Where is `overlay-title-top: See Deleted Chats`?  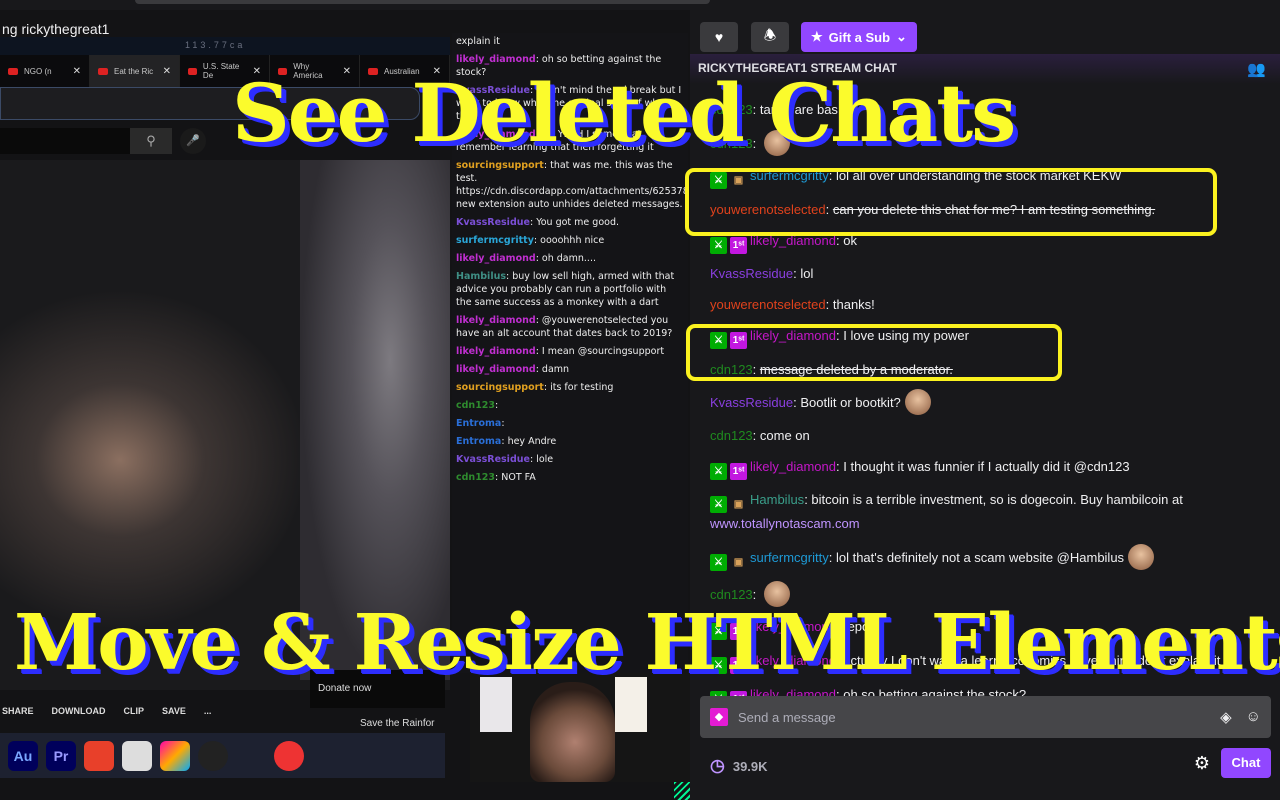
overlay-title-top: See Deleted Chats is located at coordinates (624, 113).